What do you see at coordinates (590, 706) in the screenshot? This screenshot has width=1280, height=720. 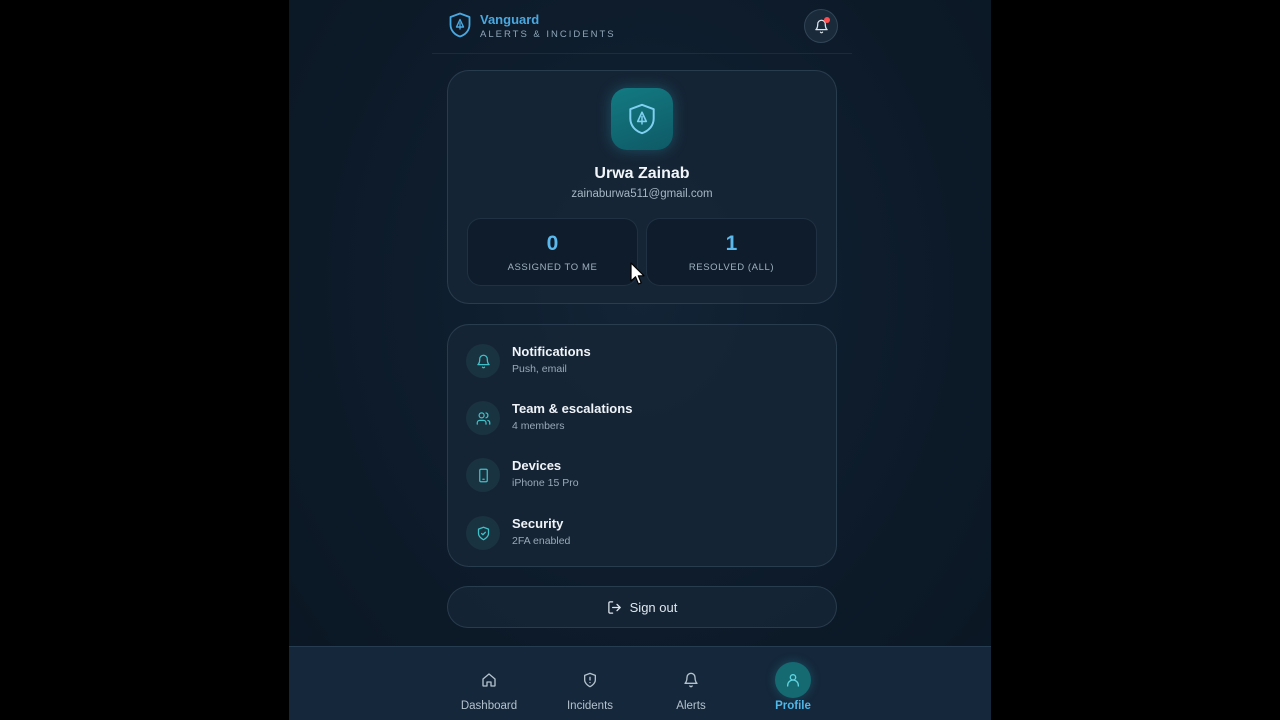 I see `nav-label: Incidents` at bounding box center [590, 706].